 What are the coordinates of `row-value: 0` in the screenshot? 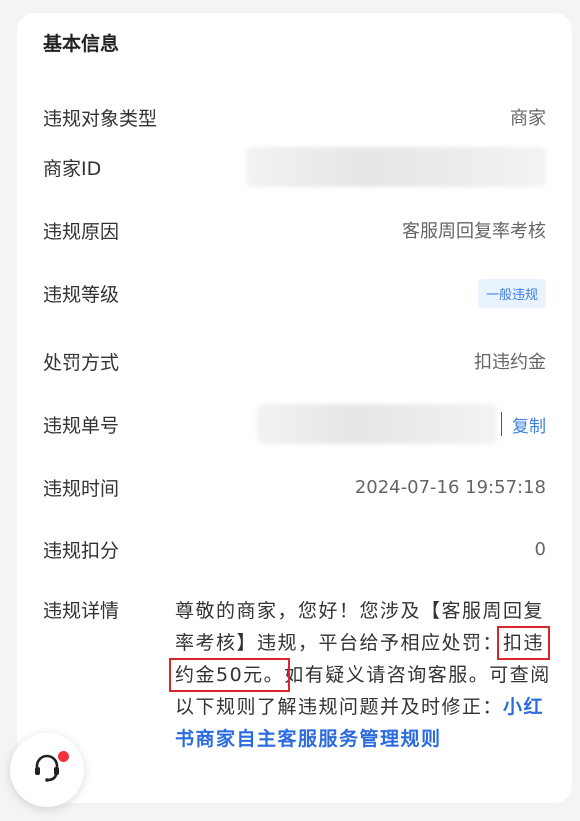 It's located at (540, 549).